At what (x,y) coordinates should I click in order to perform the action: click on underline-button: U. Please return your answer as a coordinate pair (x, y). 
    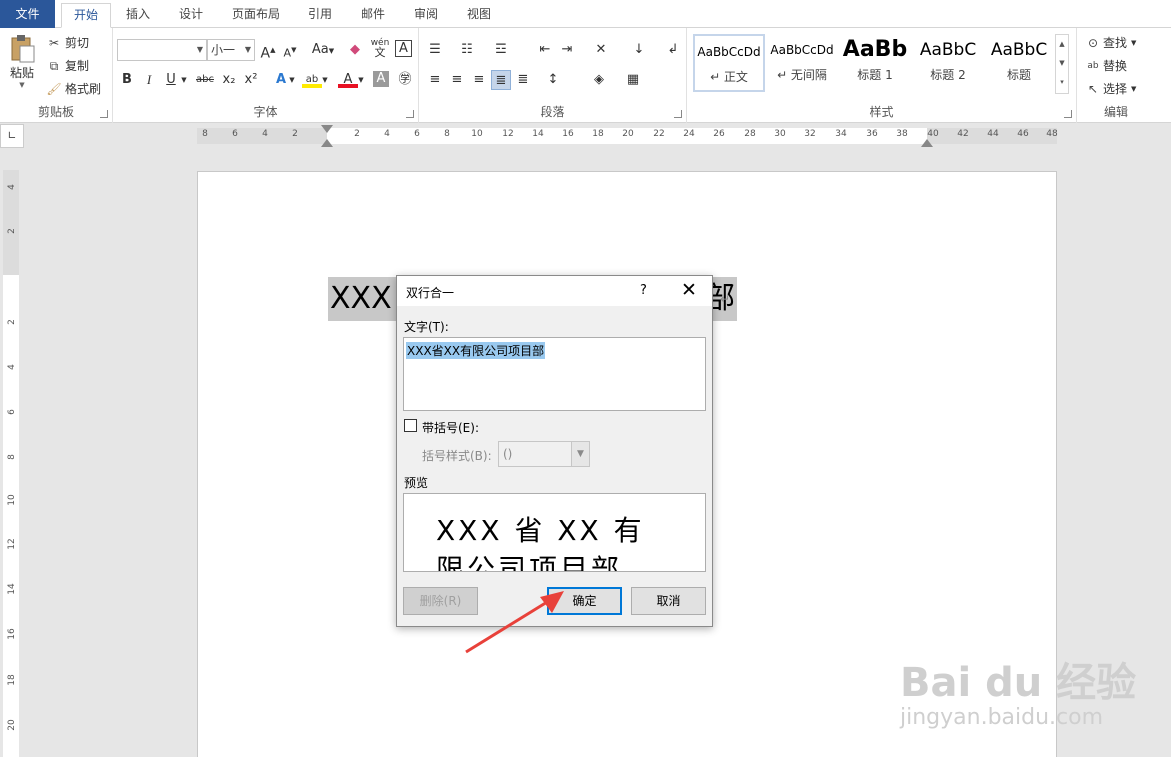
    Looking at the image, I should click on (171, 80).